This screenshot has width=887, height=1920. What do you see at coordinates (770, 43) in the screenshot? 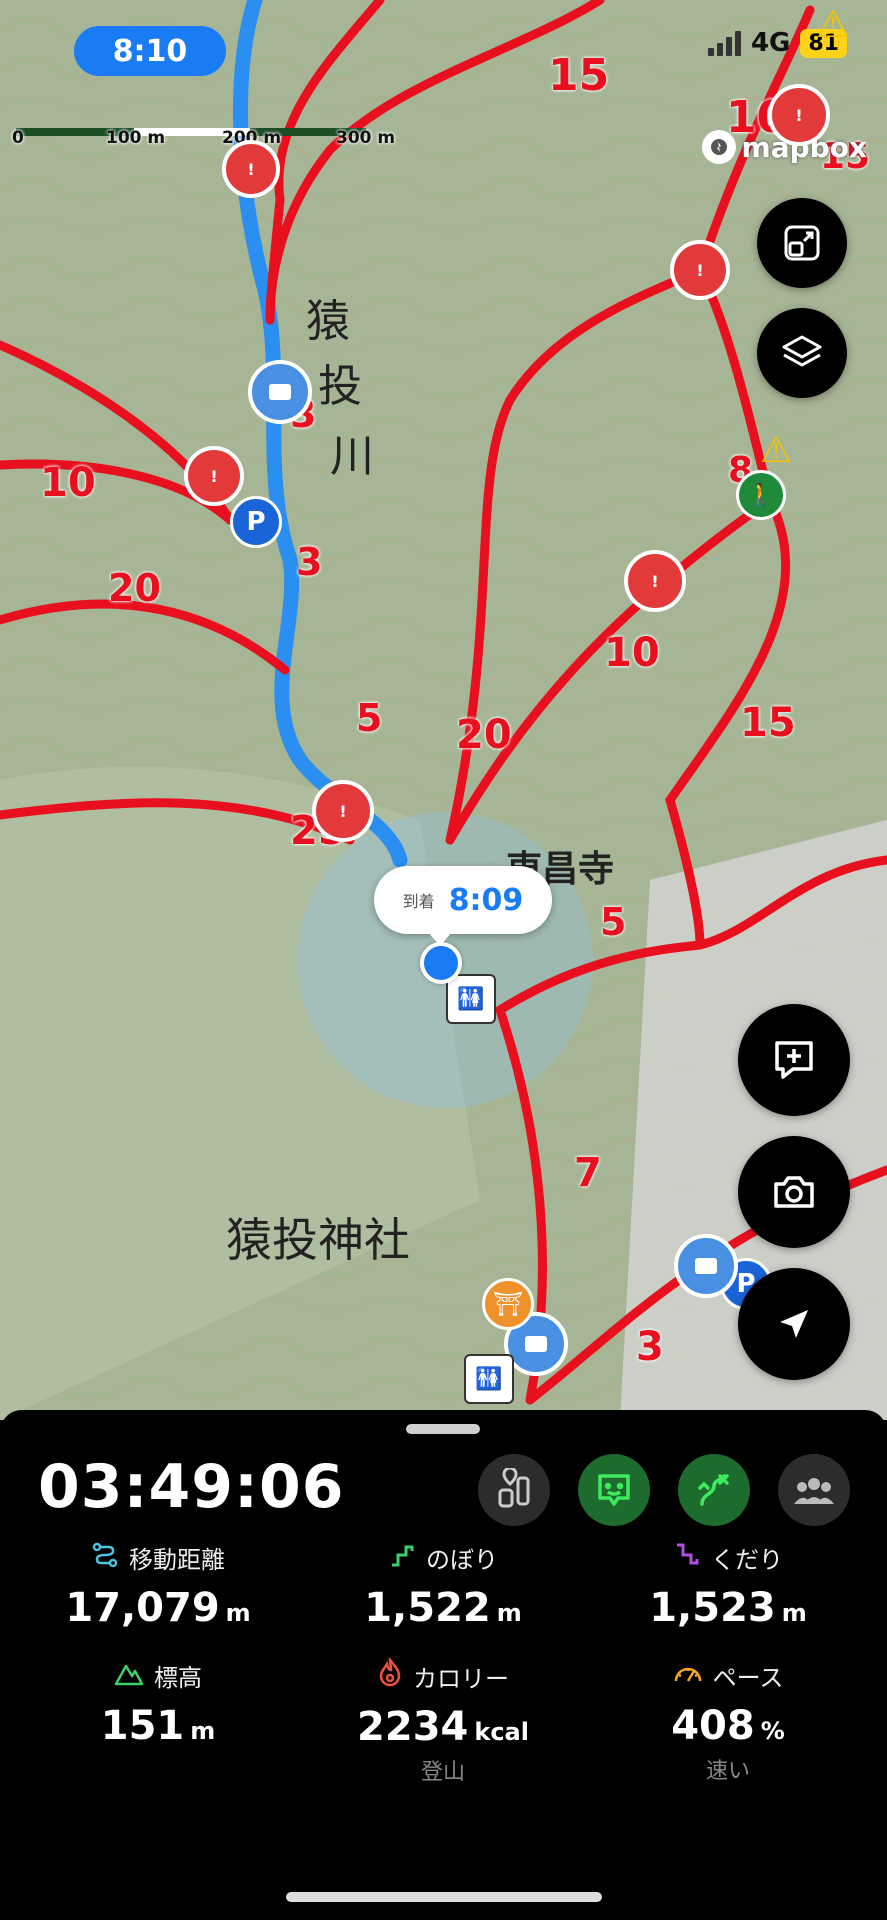
I see `network-type: 4G` at bounding box center [770, 43].